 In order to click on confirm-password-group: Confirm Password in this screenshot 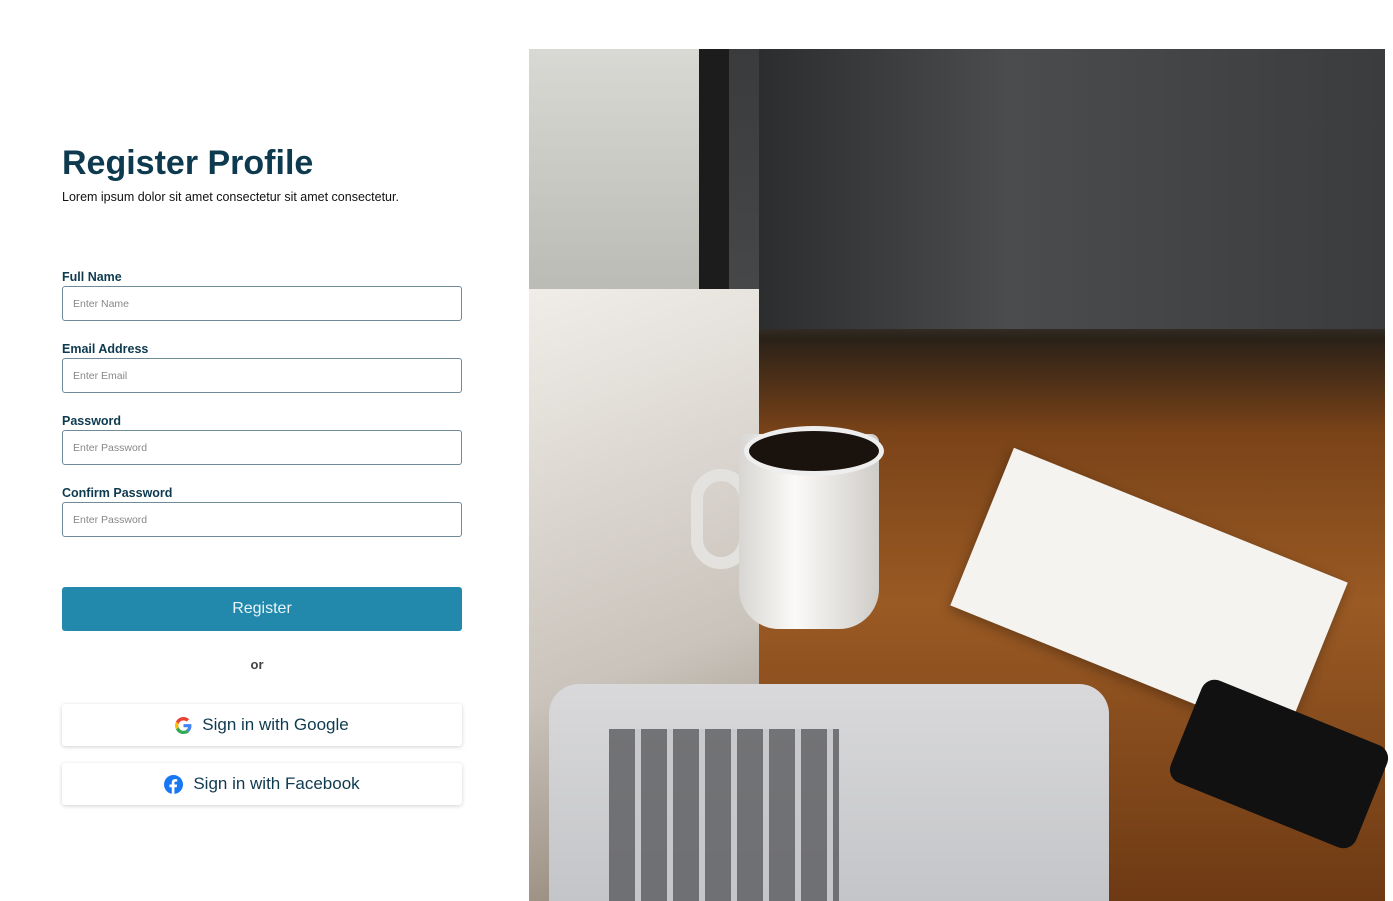, I will do `click(262, 511)`.